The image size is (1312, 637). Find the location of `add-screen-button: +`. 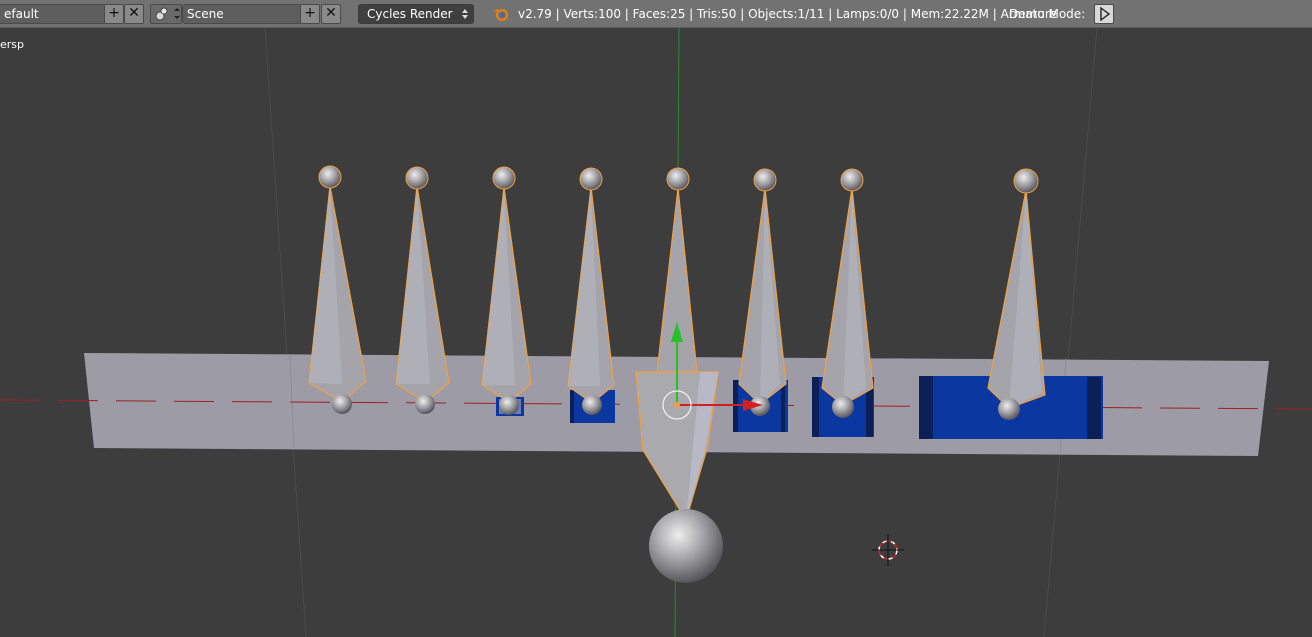

add-screen-button: + is located at coordinates (114, 14).